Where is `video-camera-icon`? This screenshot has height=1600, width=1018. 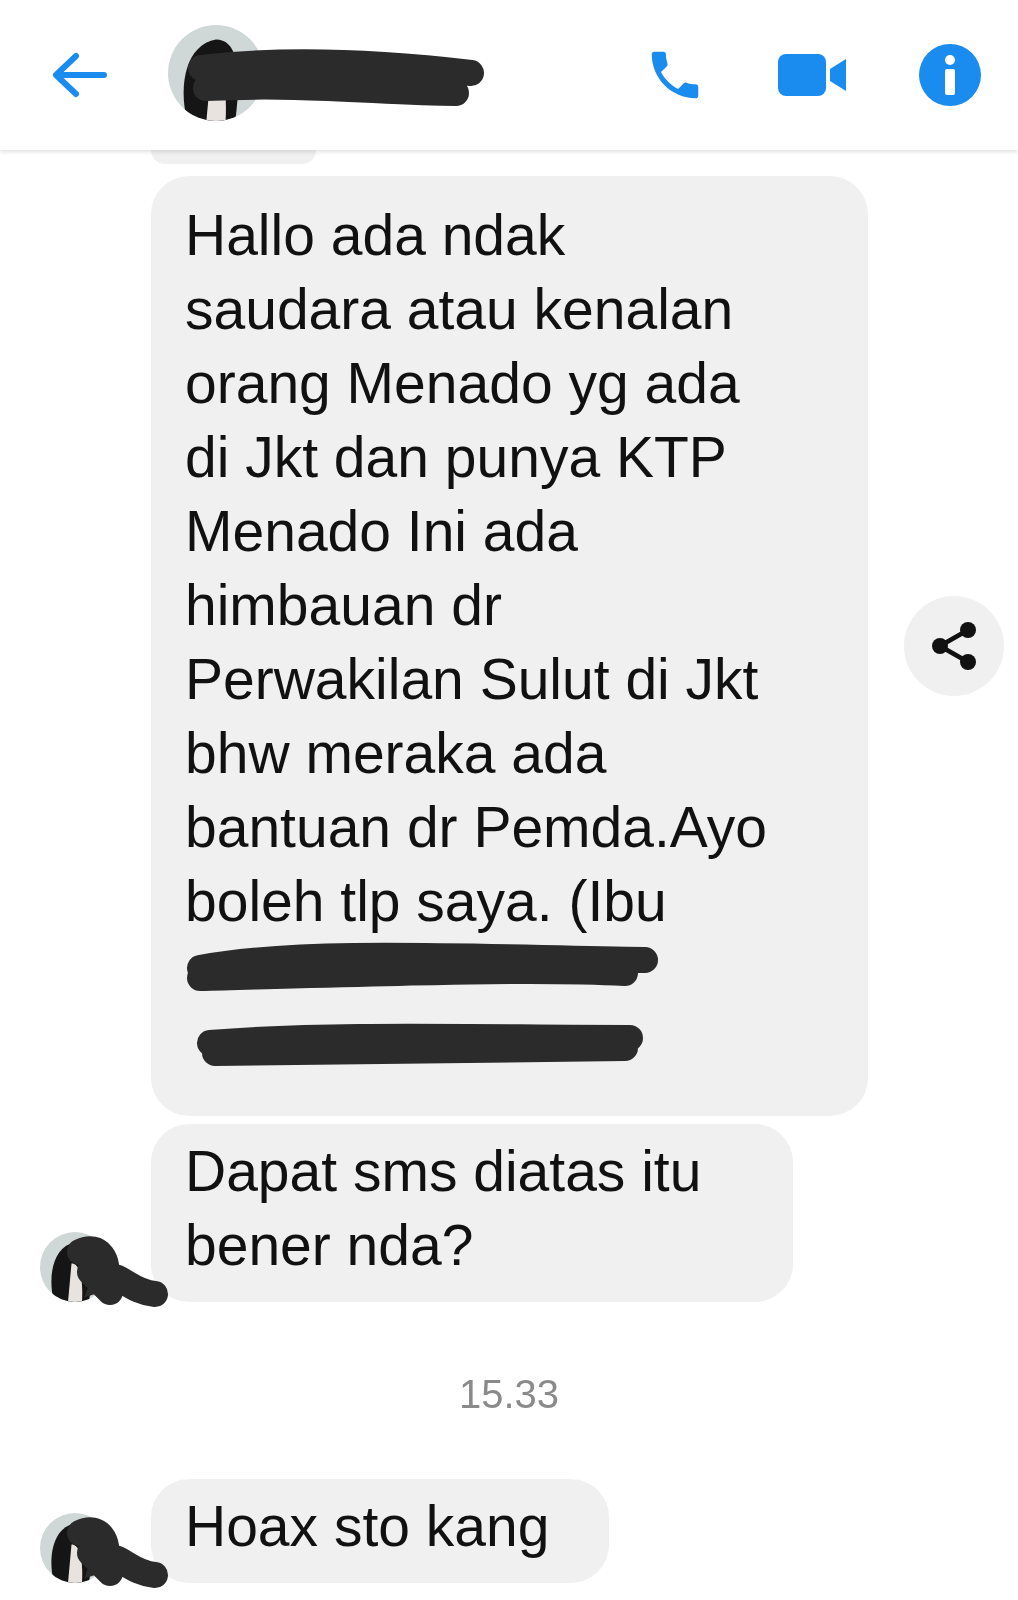
video-camera-icon is located at coordinates (813, 75).